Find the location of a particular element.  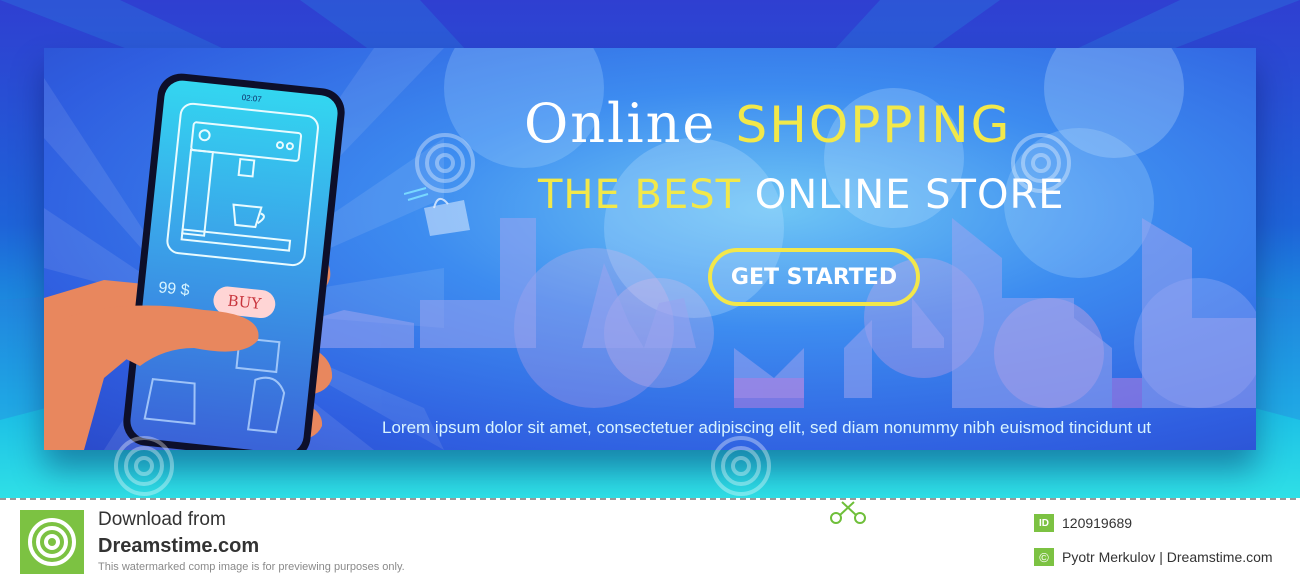

cut-line is located at coordinates (650, 499).